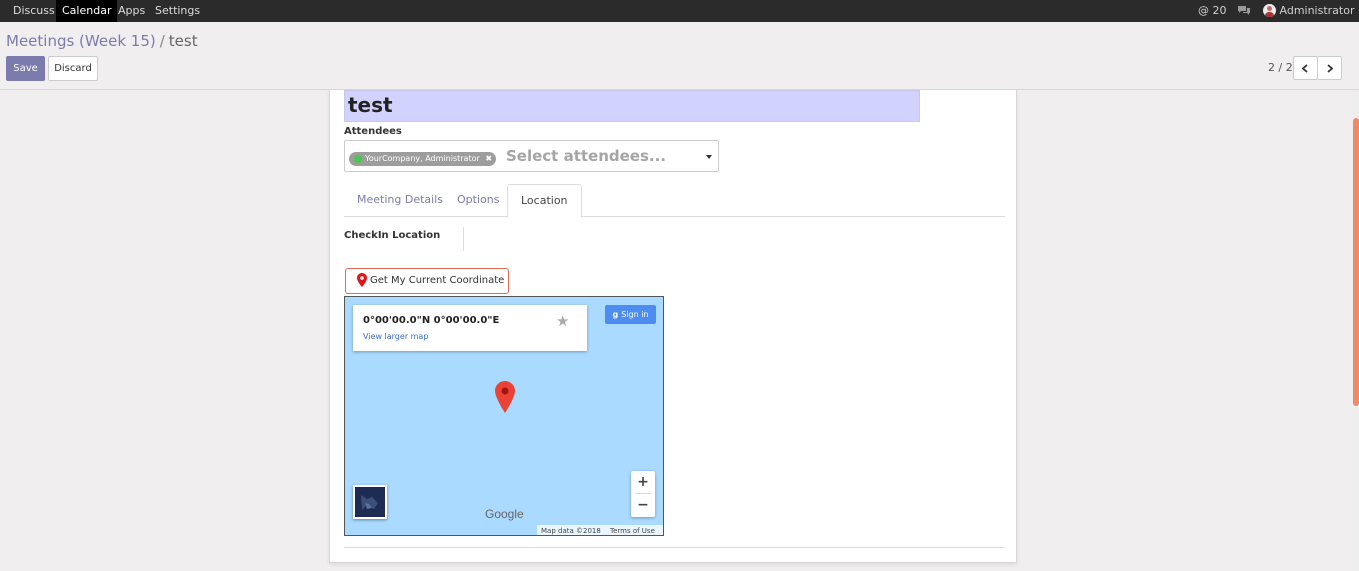 This screenshot has width=1359, height=571. I want to click on attendee-tag-label: YourCompany, Administrator, so click(422, 158).